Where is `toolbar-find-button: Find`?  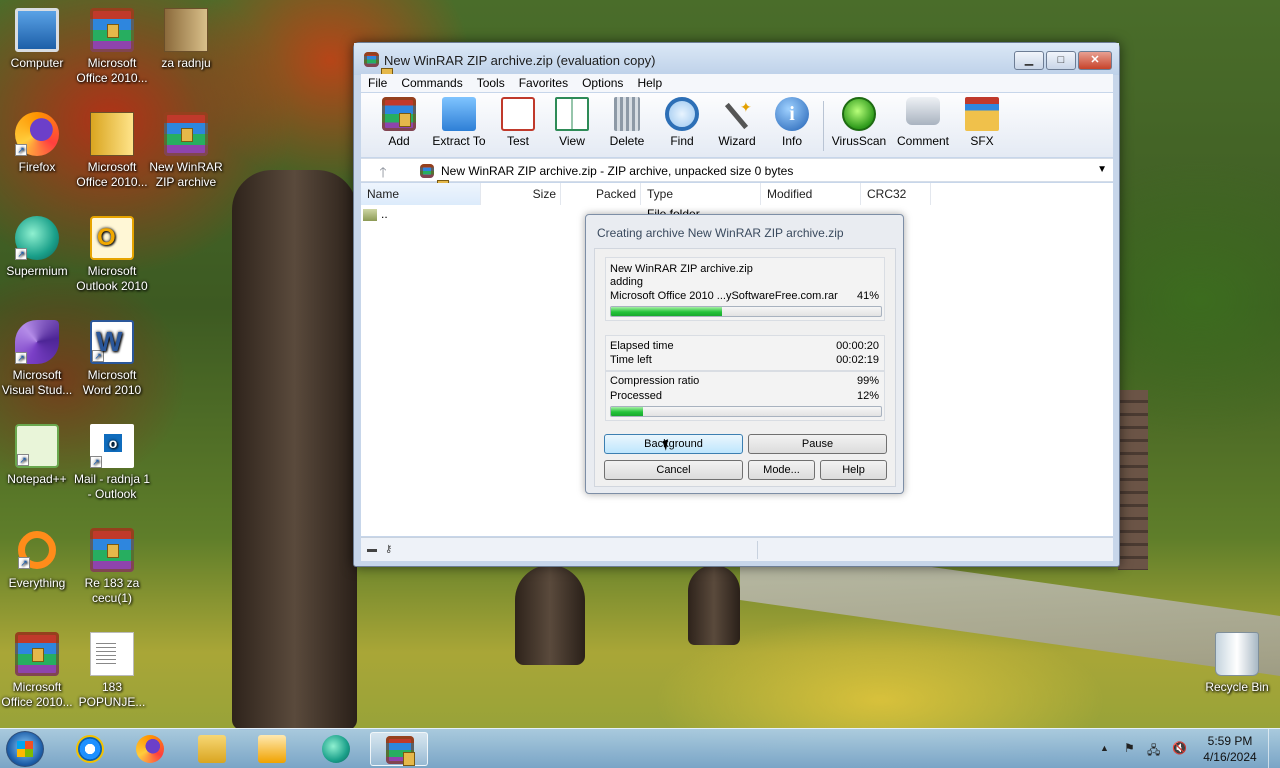 toolbar-find-button: Find is located at coordinates (682, 122).